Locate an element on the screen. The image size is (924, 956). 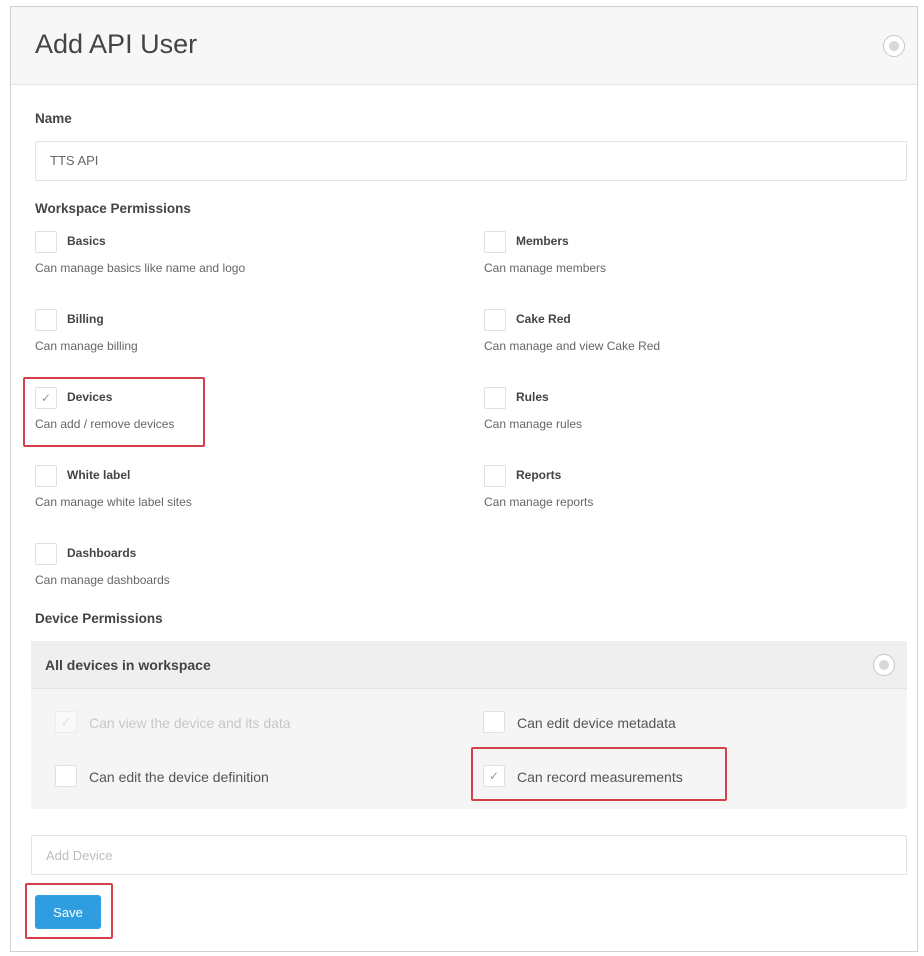
remove-icon is located at coordinates (884, 665).